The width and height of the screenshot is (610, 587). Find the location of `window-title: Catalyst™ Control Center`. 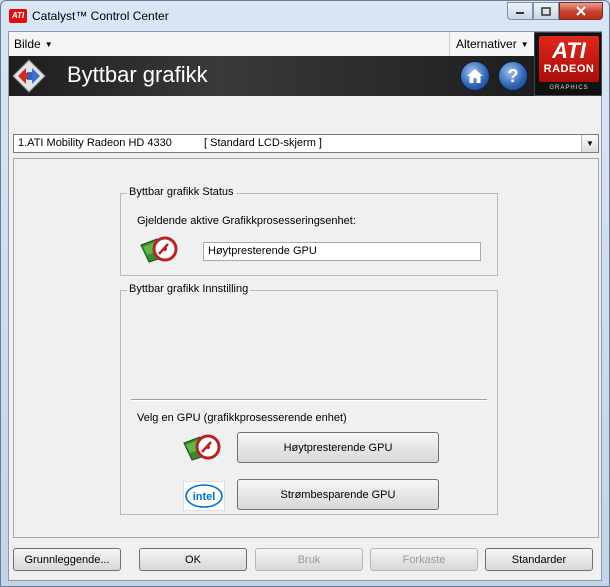

window-title: Catalyst™ Control Center is located at coordinates (100, 16).